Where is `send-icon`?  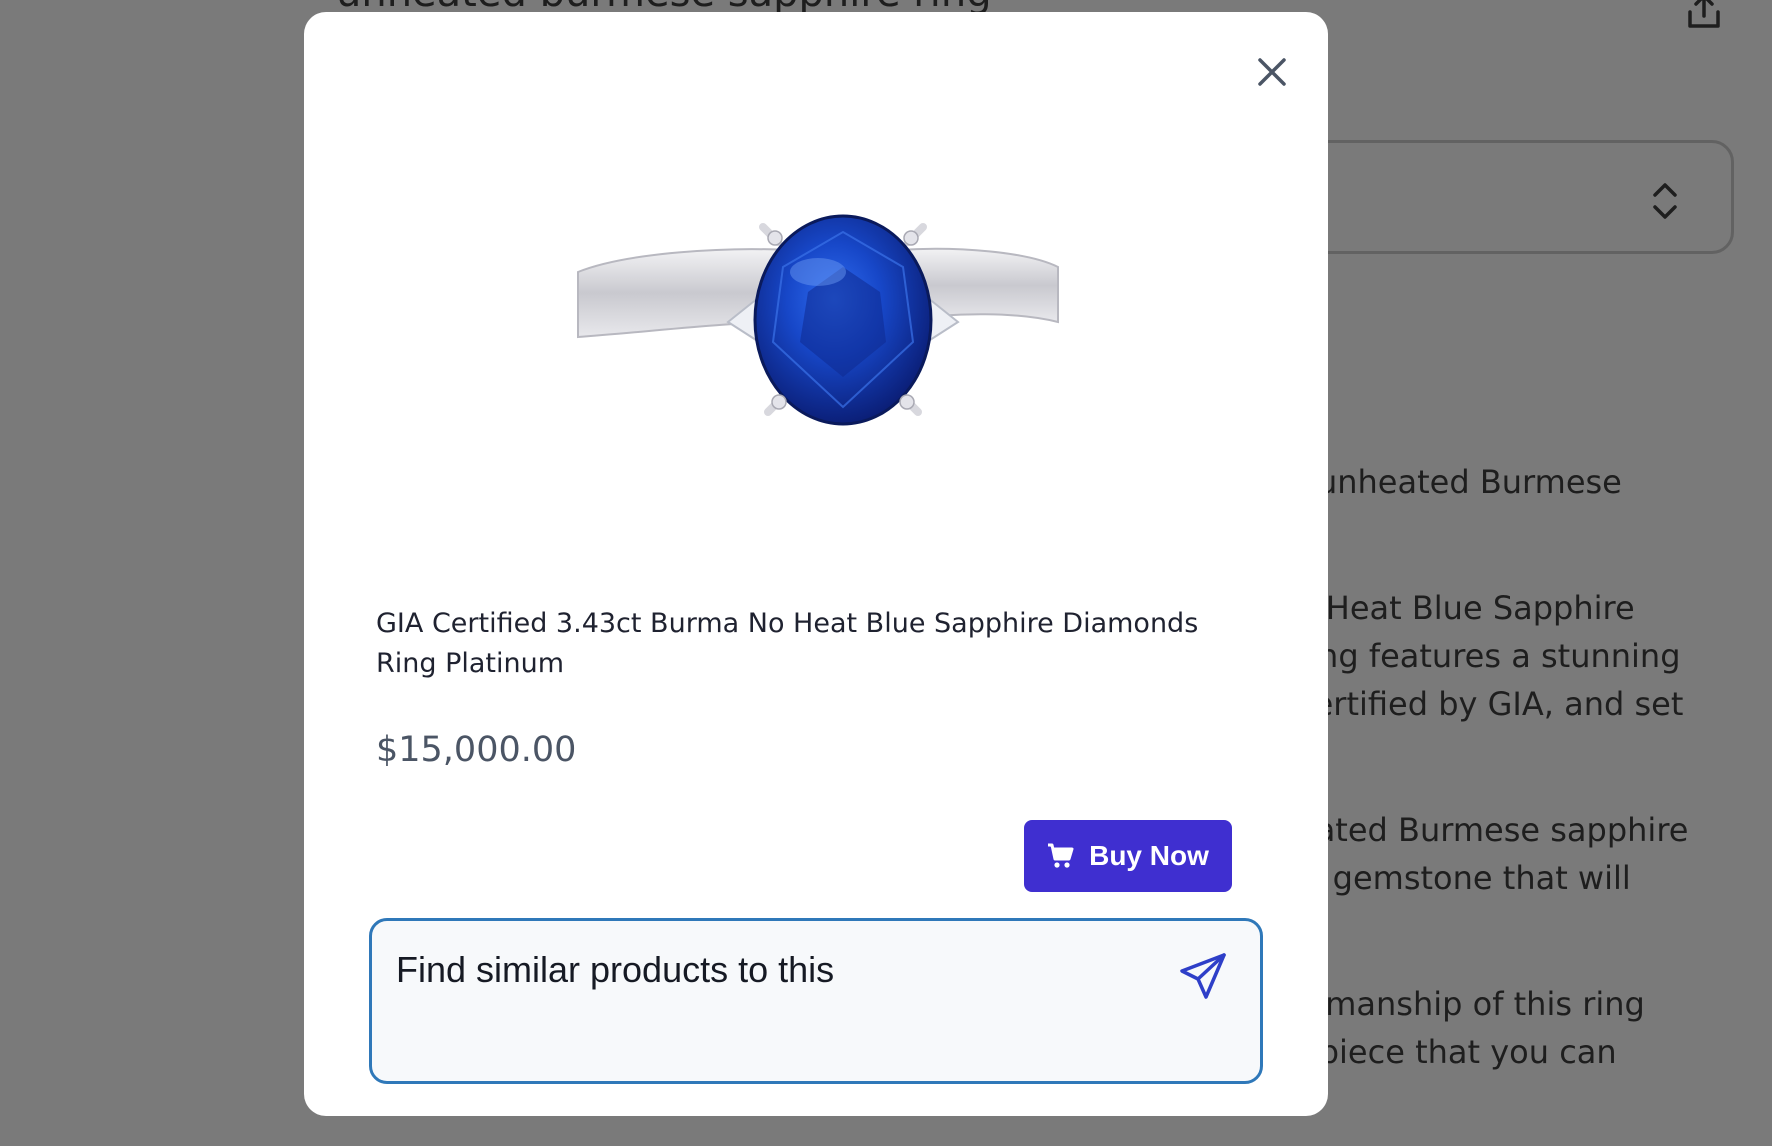 send-icon is located at coordinates (1203, 976).